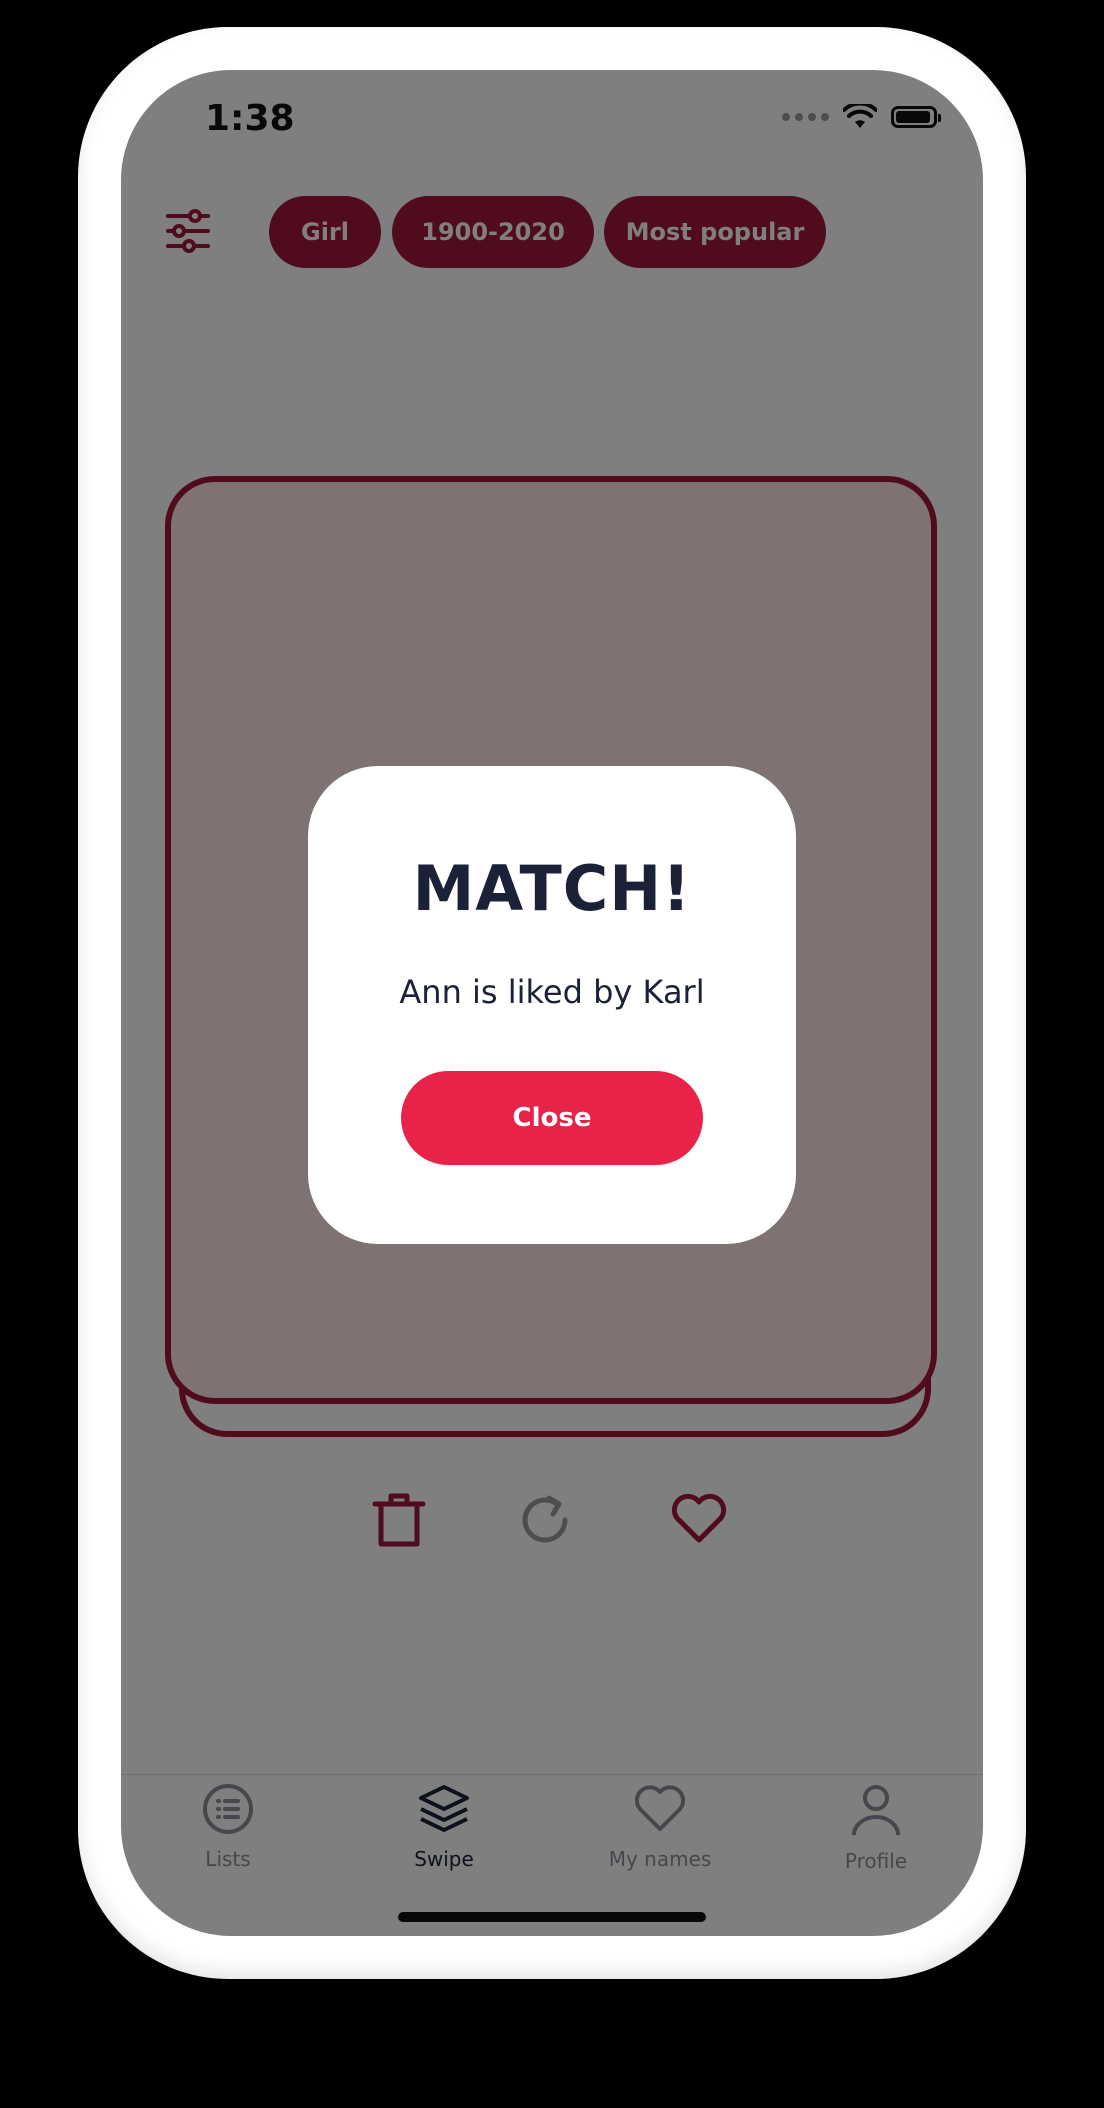  I want to click on match-message: Ann is liked by Karl, so click(552, 992).